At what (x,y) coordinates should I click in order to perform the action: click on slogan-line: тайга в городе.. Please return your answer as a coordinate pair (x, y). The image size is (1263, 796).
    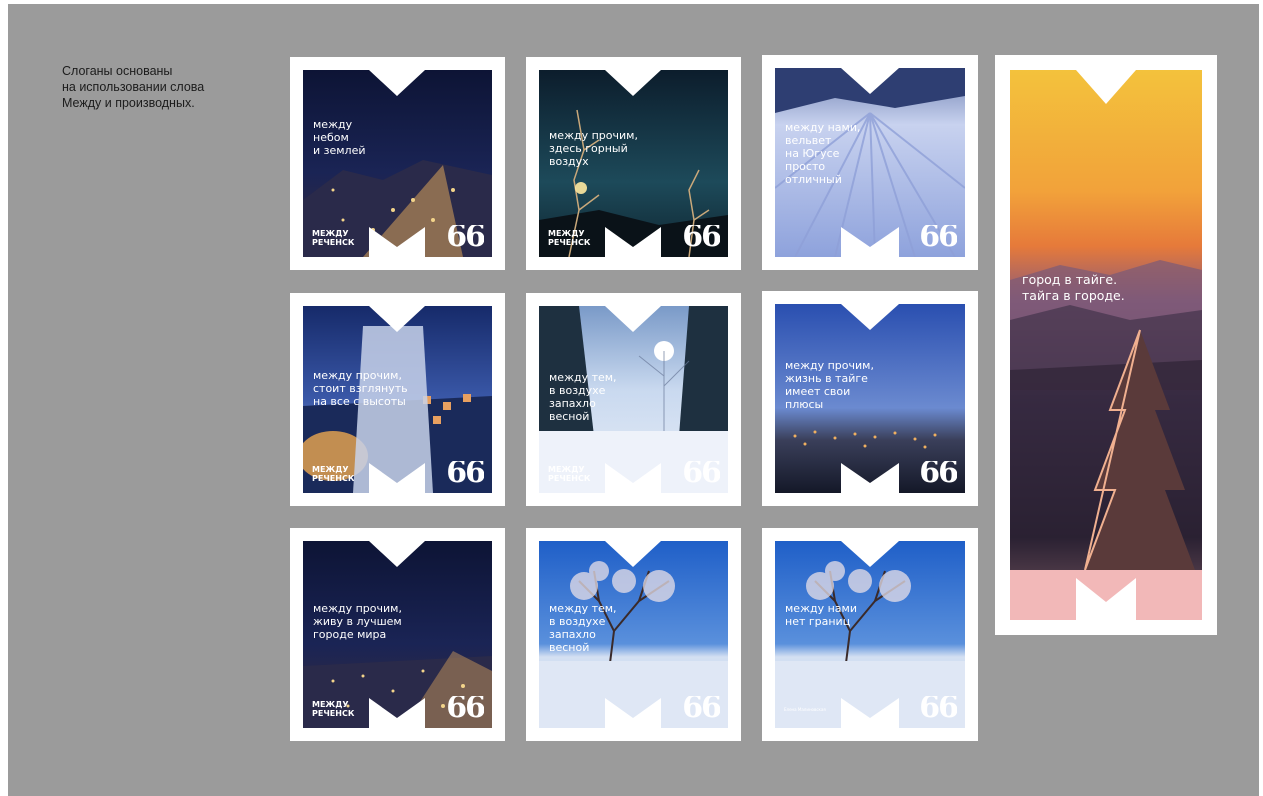
    Looking at the image, I should click on (1073, 295).